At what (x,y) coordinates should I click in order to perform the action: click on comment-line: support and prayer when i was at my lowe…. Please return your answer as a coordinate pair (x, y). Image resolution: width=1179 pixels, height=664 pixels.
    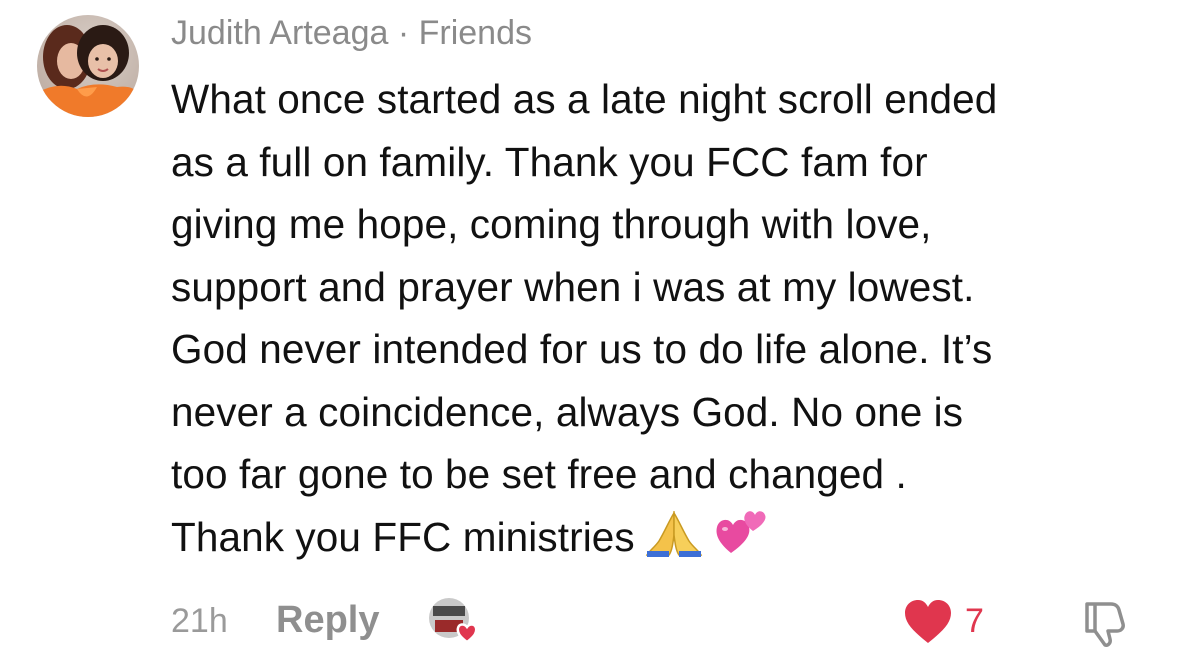
    Looking at the image, I should click on (573, 286).